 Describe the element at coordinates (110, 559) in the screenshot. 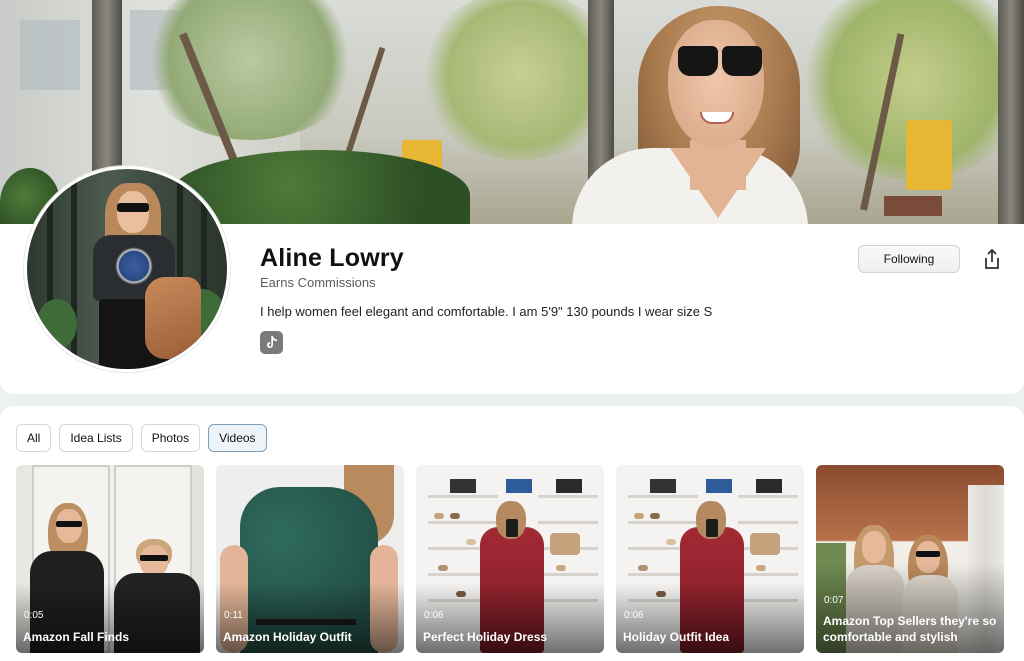

I see `video-card: 0:05 Amazon Fall Finds` at that location.